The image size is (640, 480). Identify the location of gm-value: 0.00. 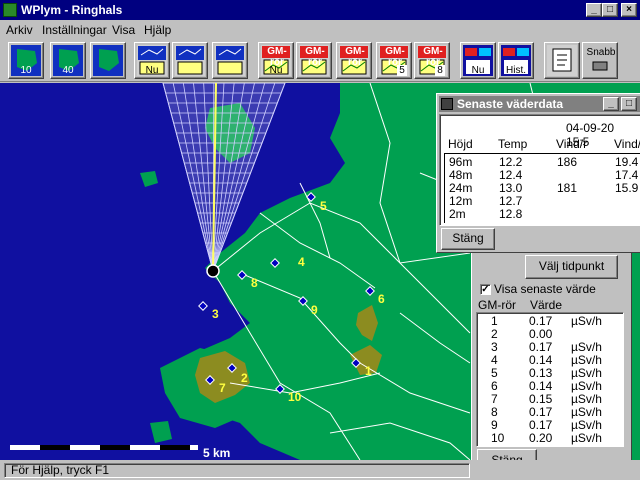
(541, 334).